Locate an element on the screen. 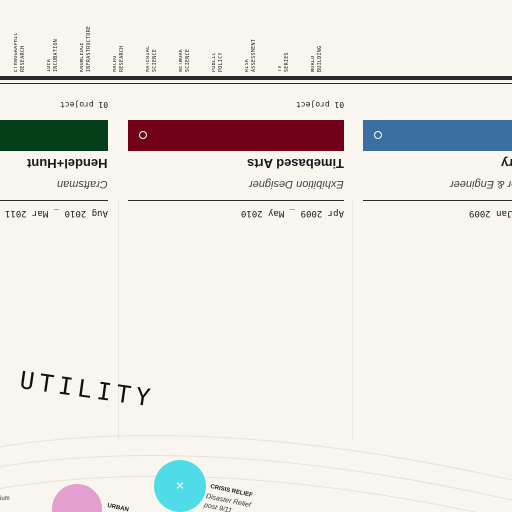 The width and height of the screenshot is (512, 512). category-label: ETHNOGRAPHIC RESEARCH is located at coordinates (20, 52).